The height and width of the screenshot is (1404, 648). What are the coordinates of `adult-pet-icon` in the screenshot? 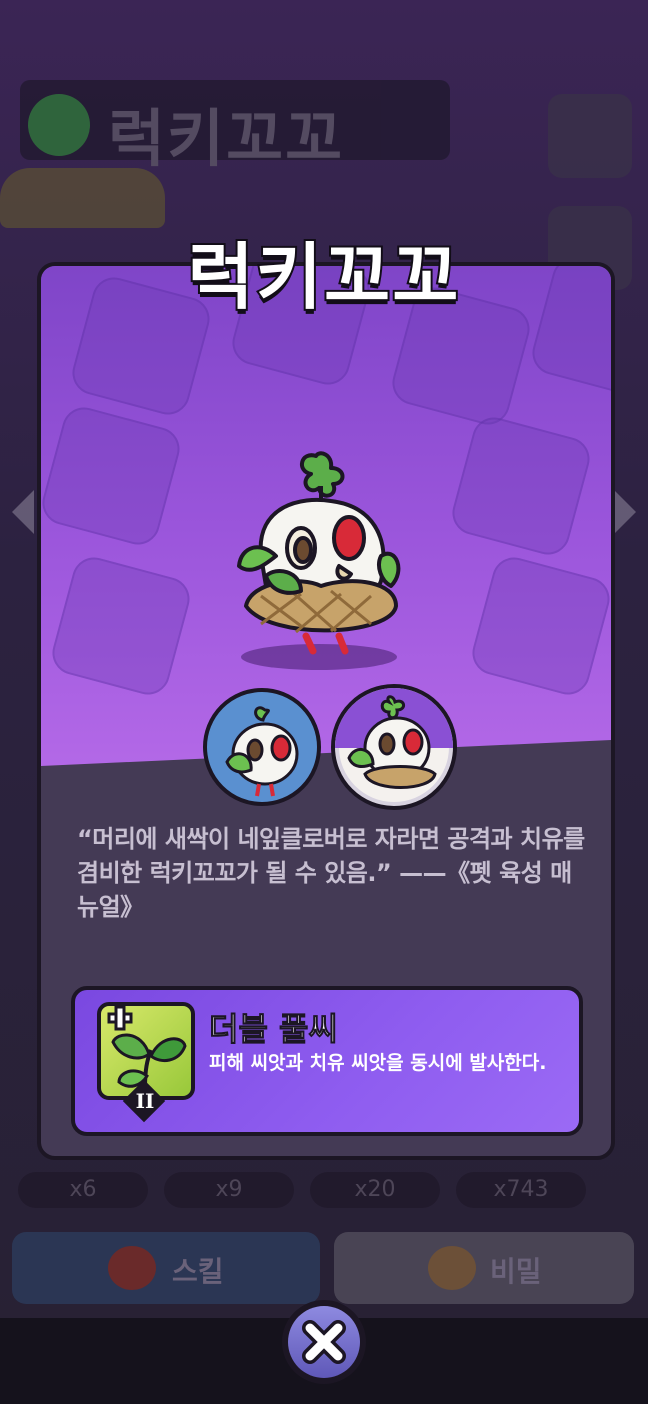 It's located at (394, 738).